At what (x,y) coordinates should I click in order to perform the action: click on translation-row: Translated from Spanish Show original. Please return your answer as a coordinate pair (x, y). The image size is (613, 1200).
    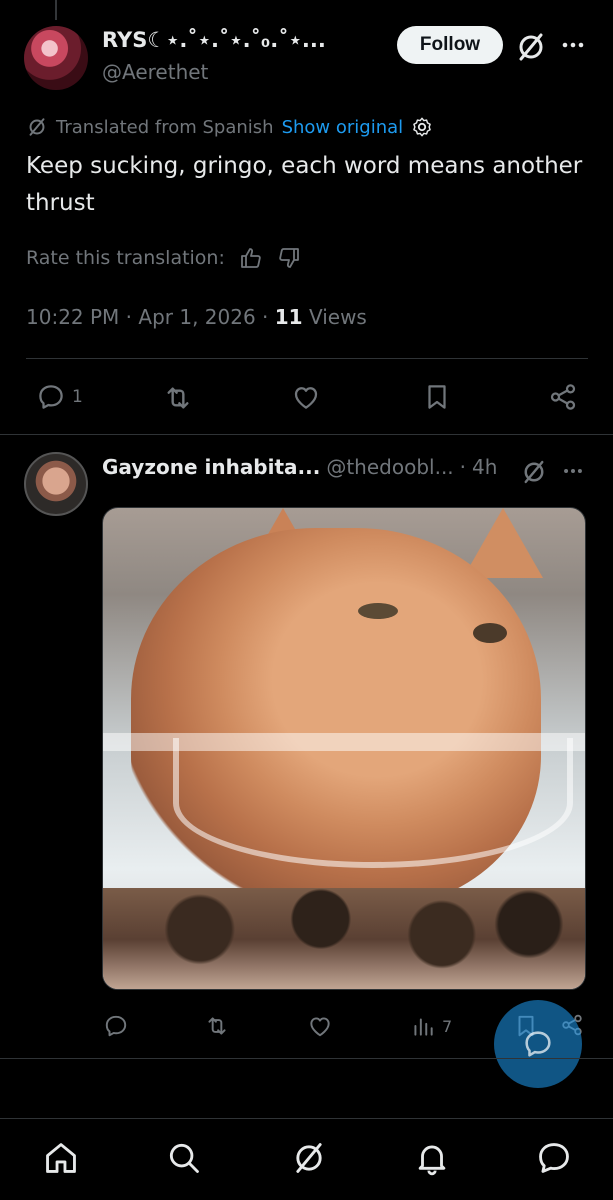
    Looking at the image, I should click on (229, 127).